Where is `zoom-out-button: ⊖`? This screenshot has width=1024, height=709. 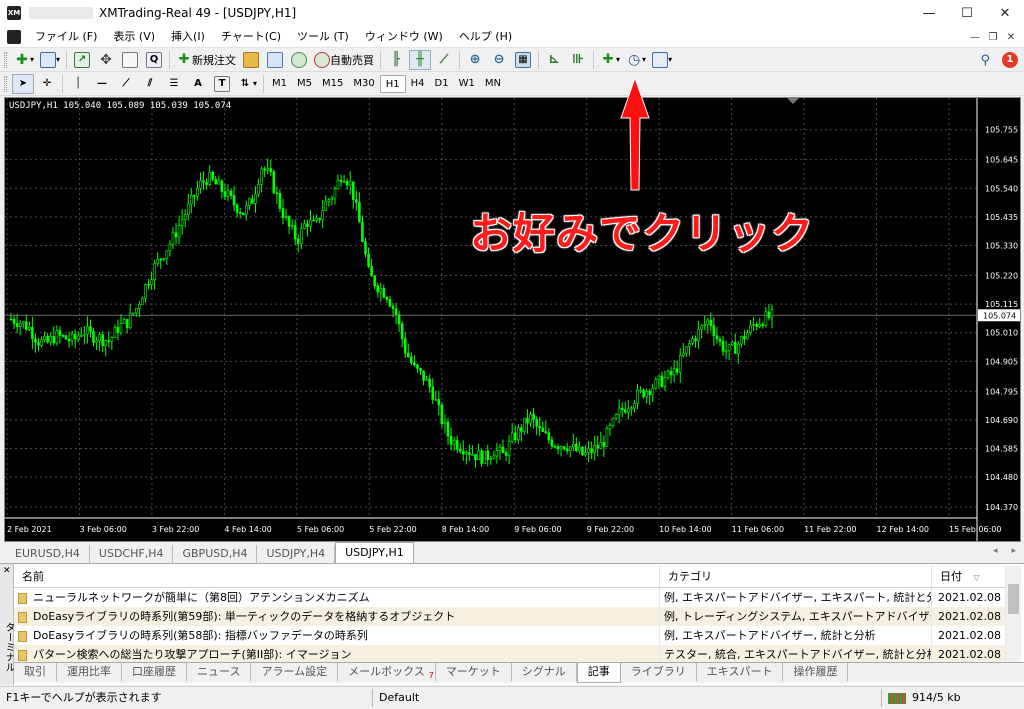
zoom-out-button: ⊖ is located at coordinates (499, 60).